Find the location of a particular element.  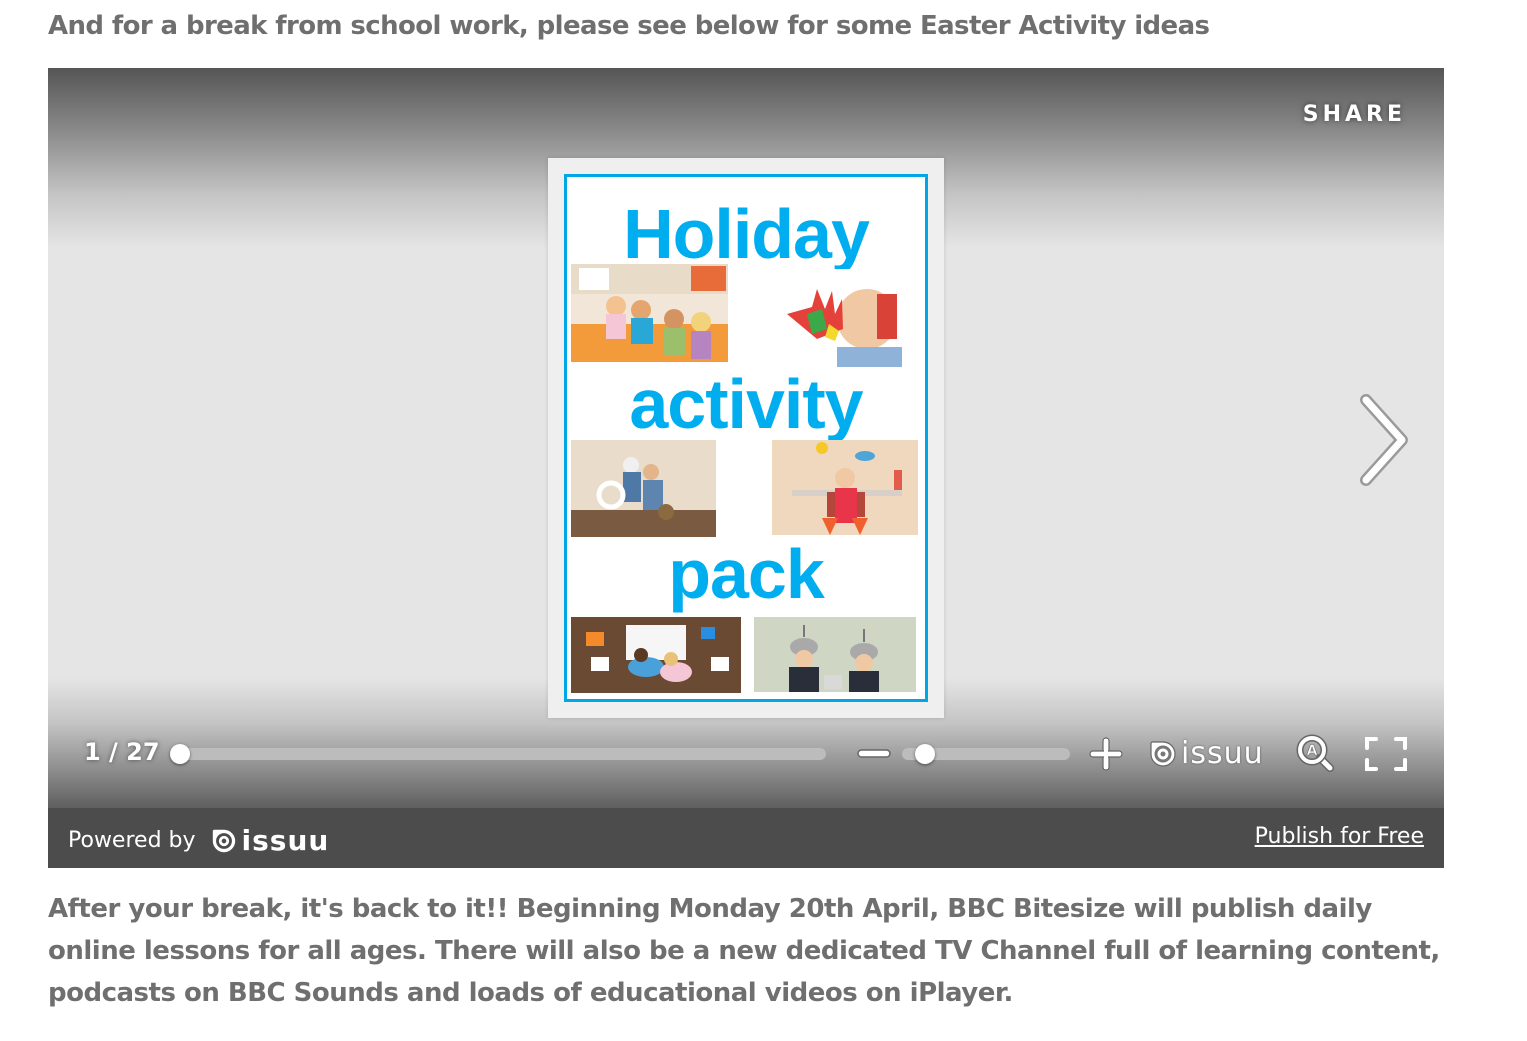

viewer-footer-bar: Powered by issuu Publish for Free is located at coordinates (746, 838).